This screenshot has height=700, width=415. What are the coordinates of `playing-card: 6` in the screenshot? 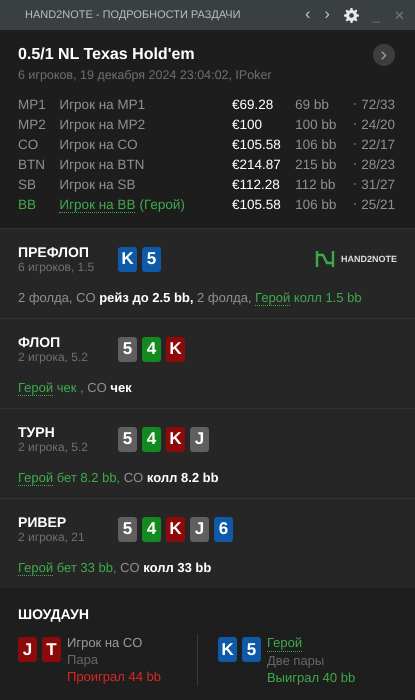 It's located at (223, 529).